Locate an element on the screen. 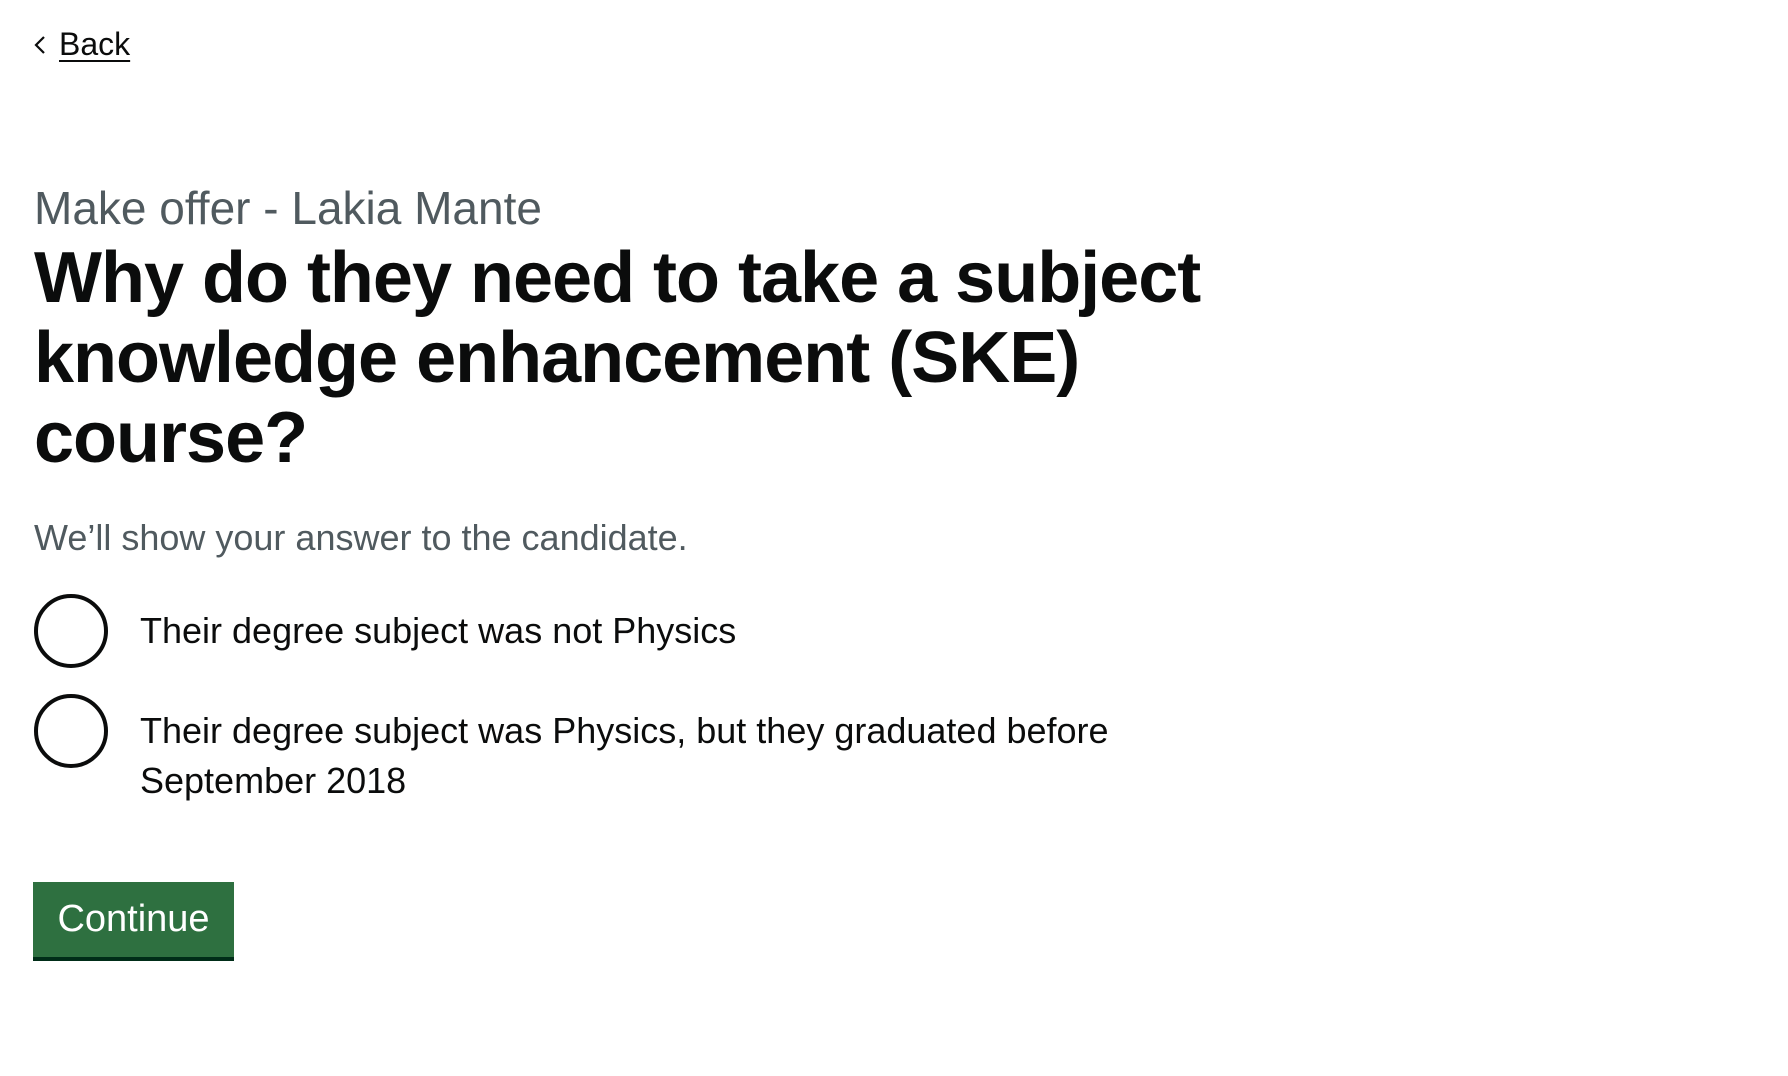  back-link: Back is located at coordinates (82, 44).